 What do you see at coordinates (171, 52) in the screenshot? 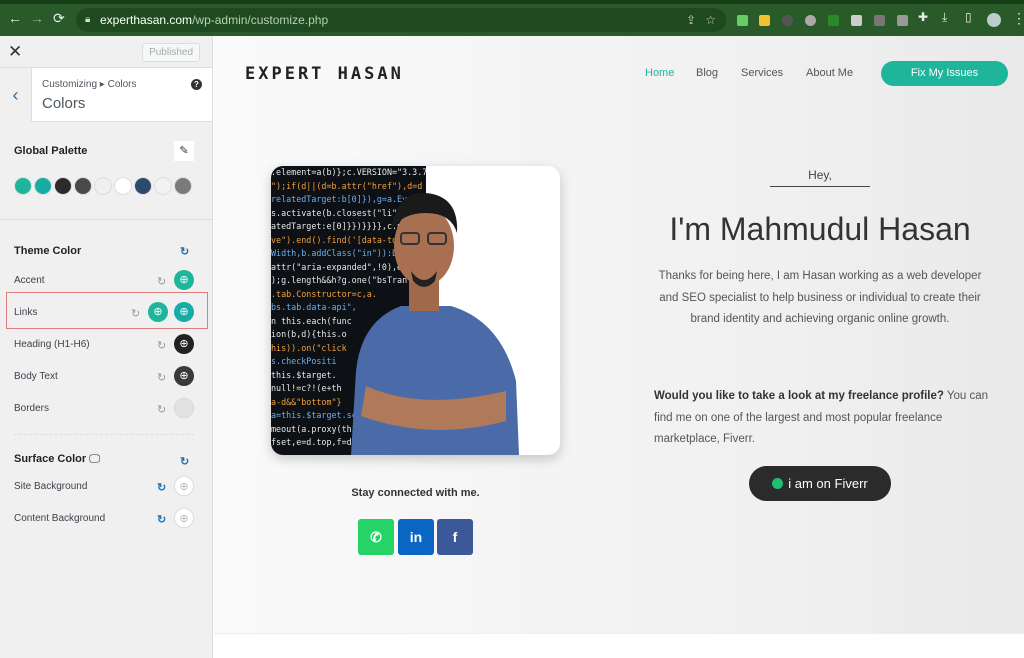
I see `published-button: Published` at bounding box center [171, 52].